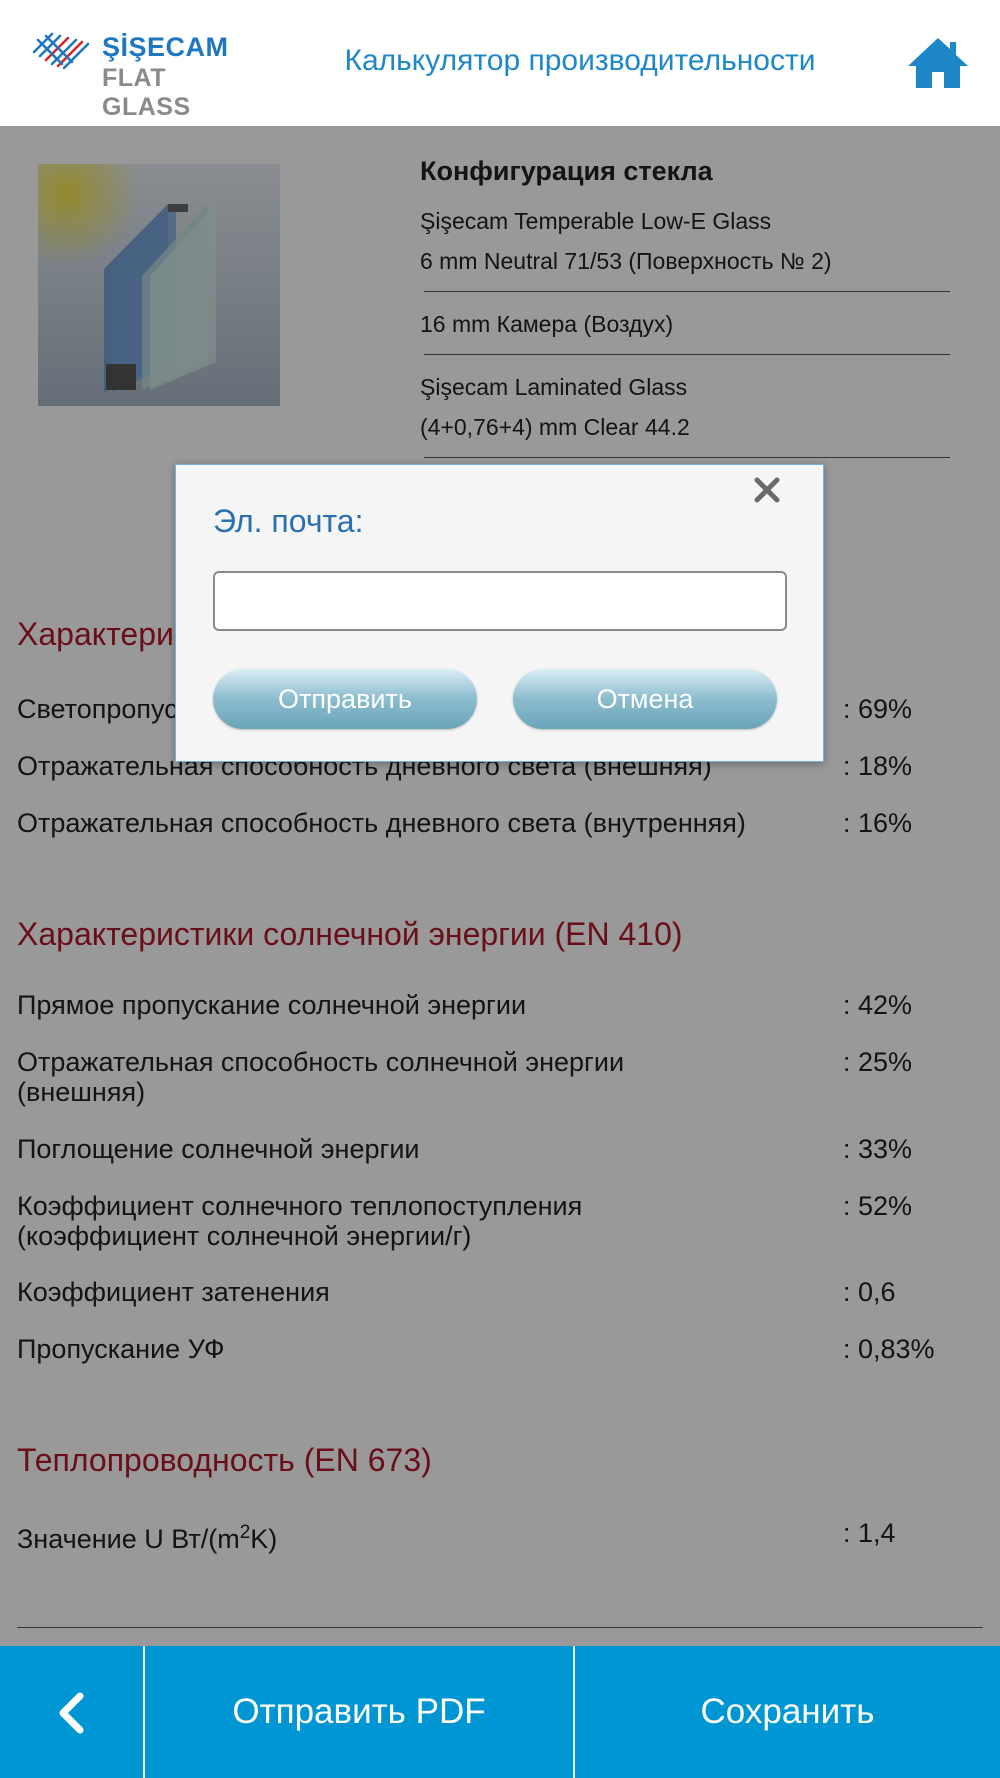 The width and height of the screenshot is (1000, 1778). I want to click on bottom-toolbar: Отправить PDF Сохранить, so click(500, 1712).